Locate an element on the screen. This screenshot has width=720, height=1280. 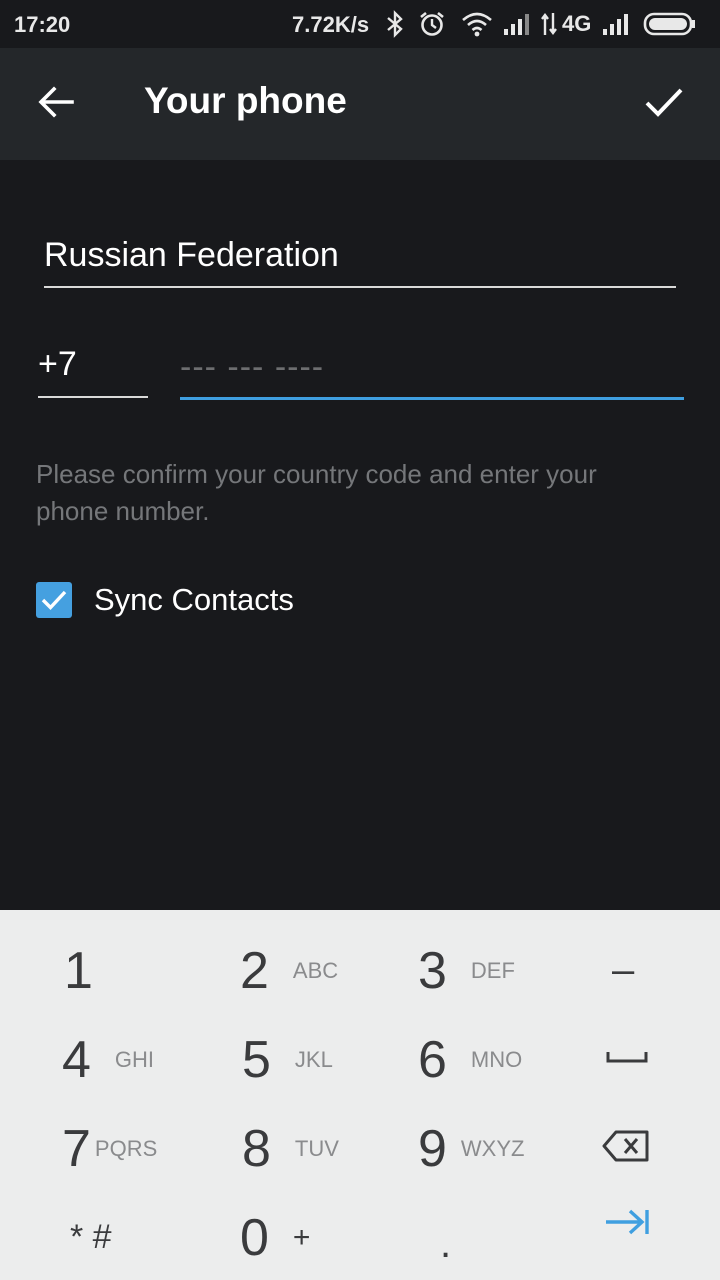
space-icon is located at coordinates (627, 1059).